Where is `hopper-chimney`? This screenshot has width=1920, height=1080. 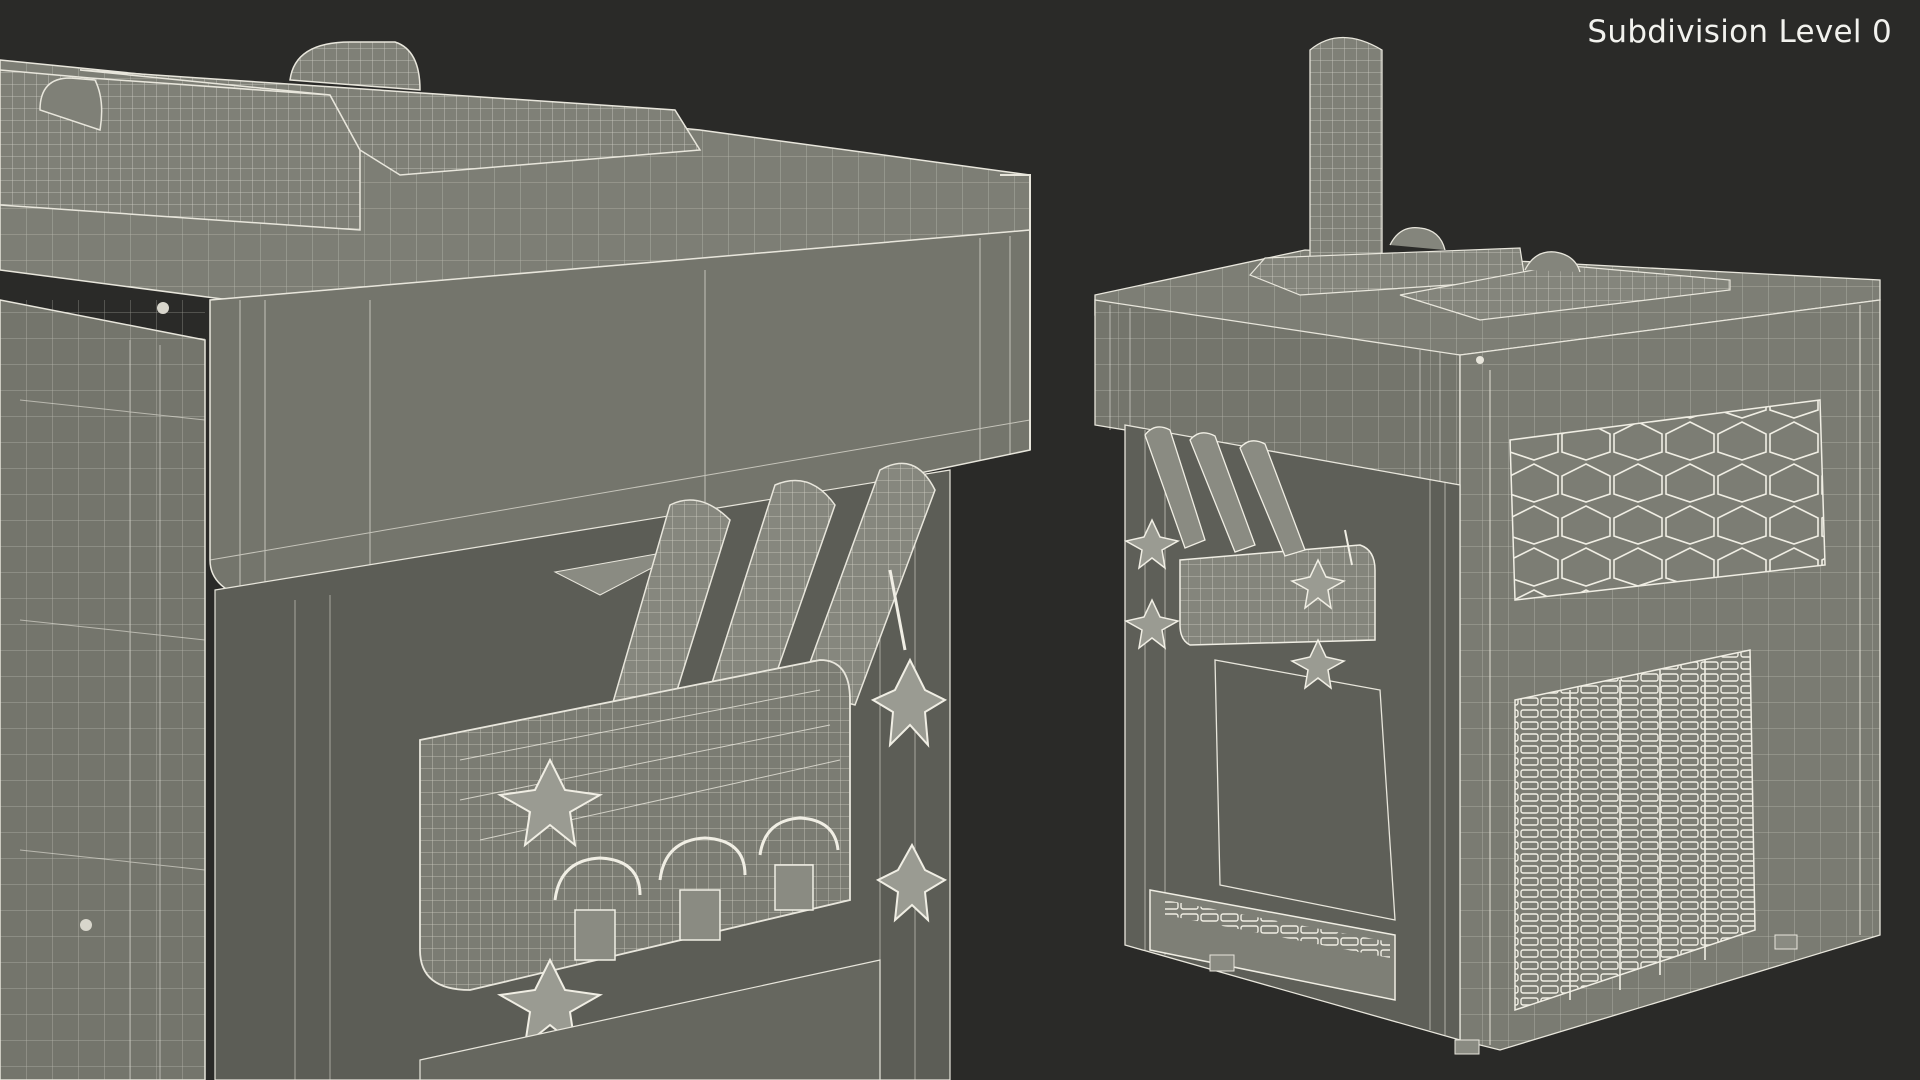 hopper-chimney is located at coordinates (1346, 149).